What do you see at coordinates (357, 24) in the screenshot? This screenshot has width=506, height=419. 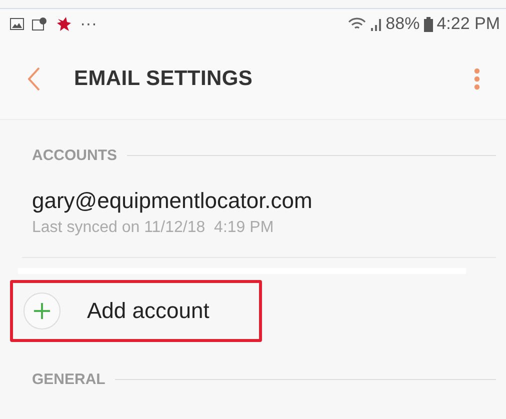 I see `wifi-icon` at bounding box center [357, 24].